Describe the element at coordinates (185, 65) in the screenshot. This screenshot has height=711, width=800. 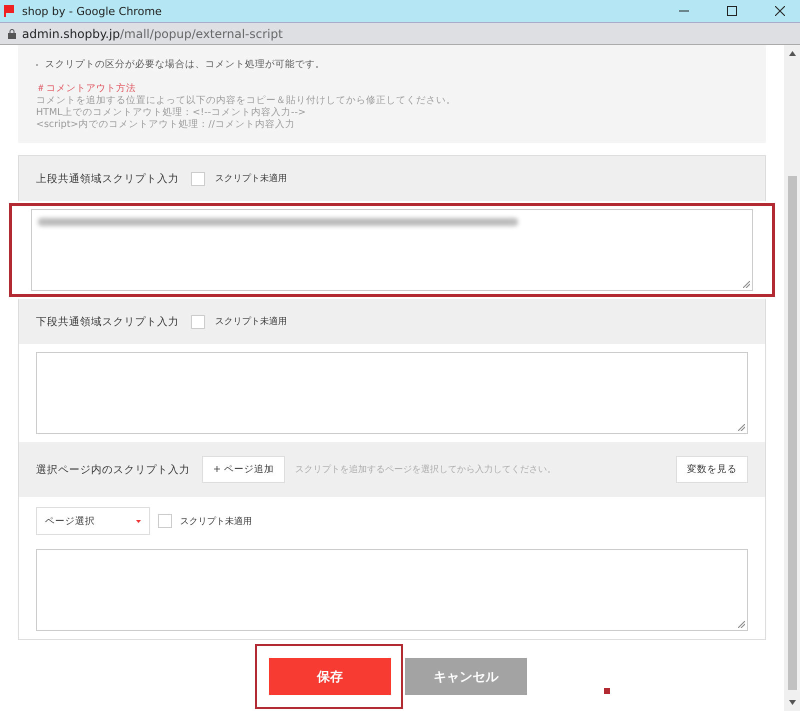
I see `note-text: スクリプトの区分が必要な場合は、コメント処理が可能です。` at that location.